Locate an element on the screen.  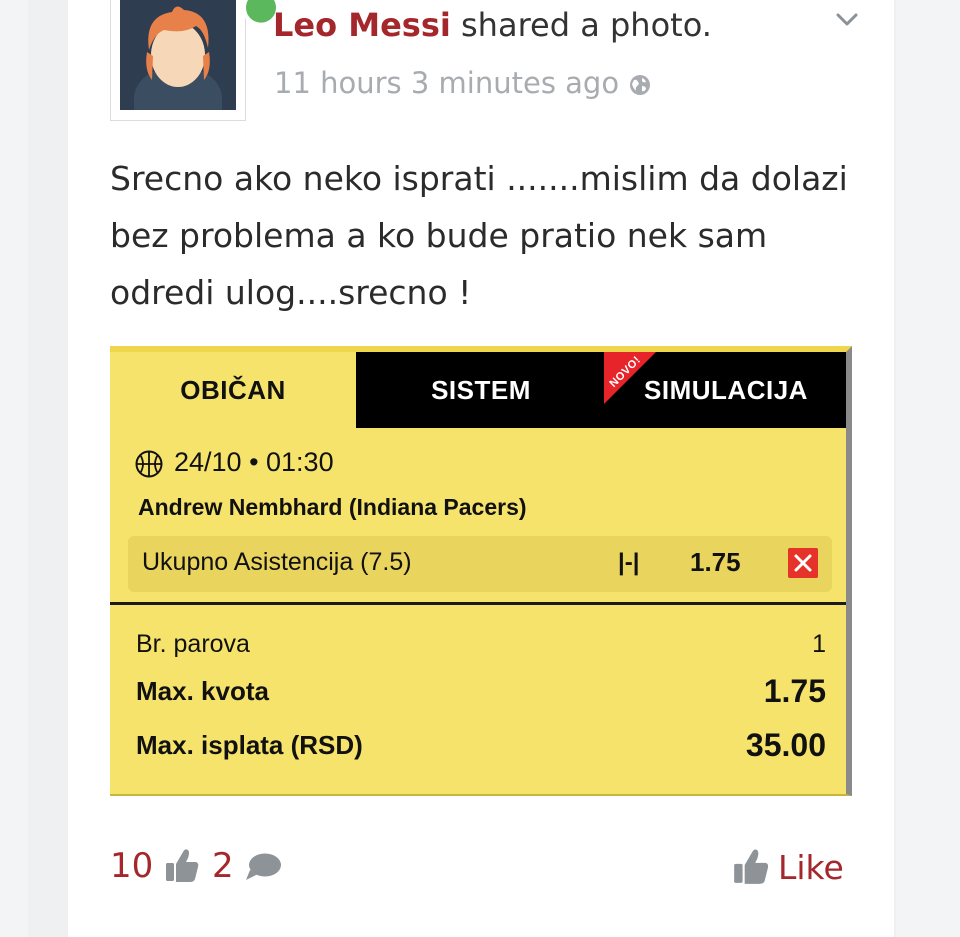
max-odd-value: 1.75 is located at coordinates (794, 691).